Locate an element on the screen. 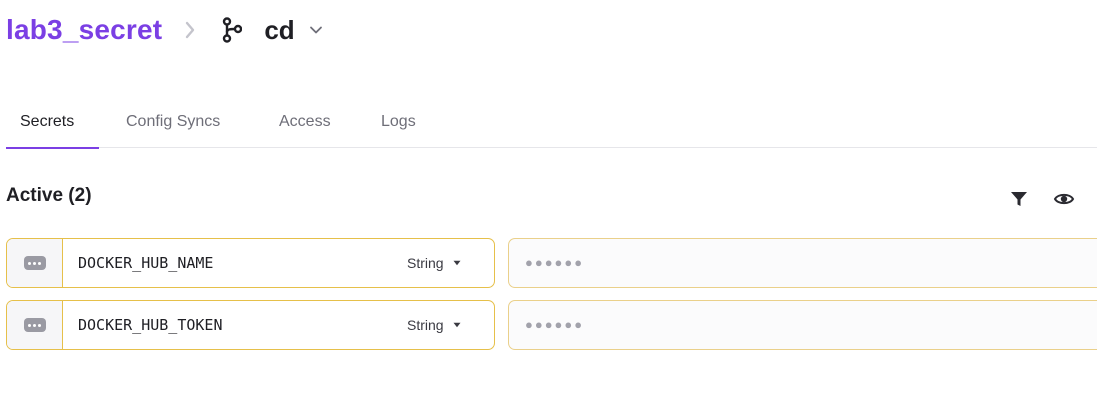 This screenshot has height=418, width=1097. secret-key-field: DOCKER_HUB_NAME String is located at coordinates (250, 263).